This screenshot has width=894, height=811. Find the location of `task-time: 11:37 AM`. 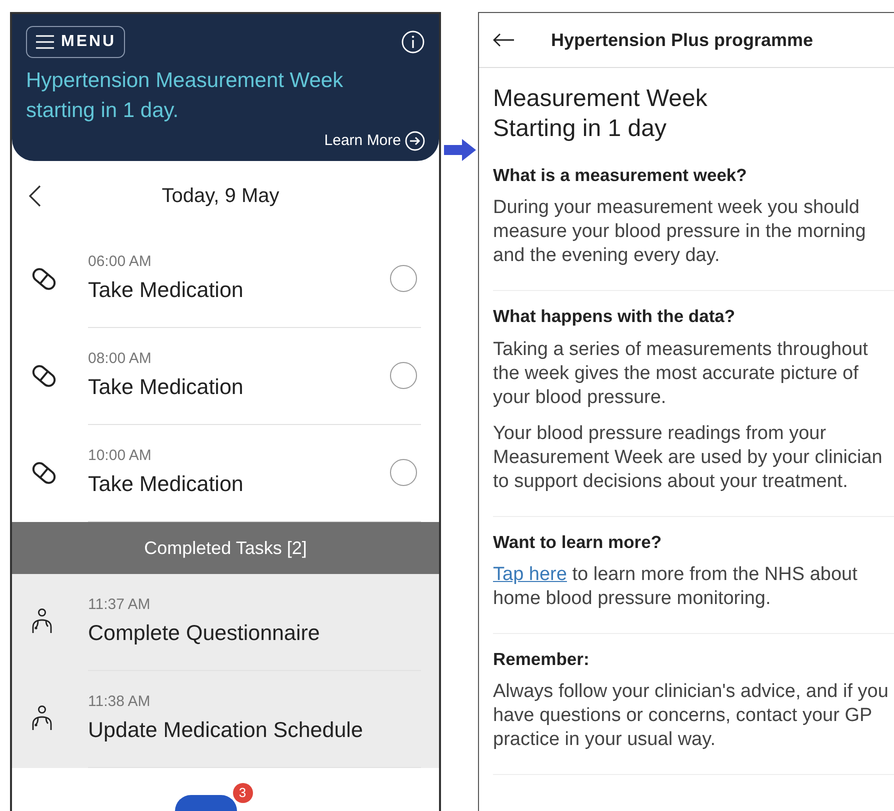

task-time: 11:37 AM is located at coordinates (120, 605).